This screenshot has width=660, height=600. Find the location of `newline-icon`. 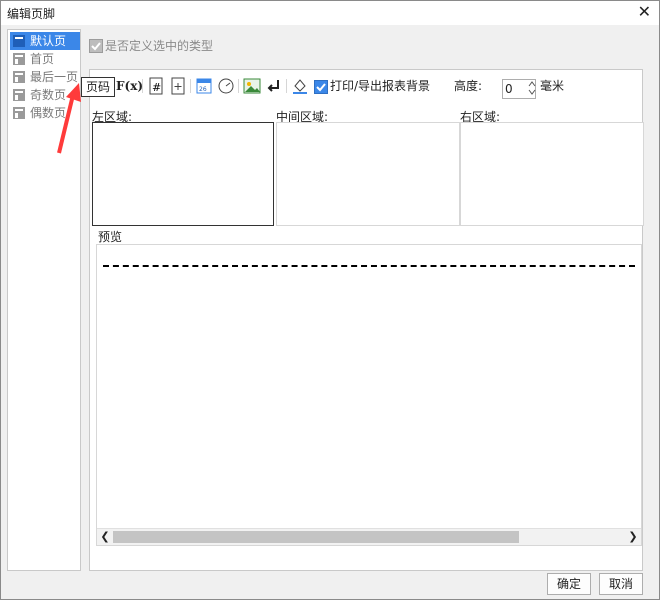

newline-icon is located at coordinates (273, 86).